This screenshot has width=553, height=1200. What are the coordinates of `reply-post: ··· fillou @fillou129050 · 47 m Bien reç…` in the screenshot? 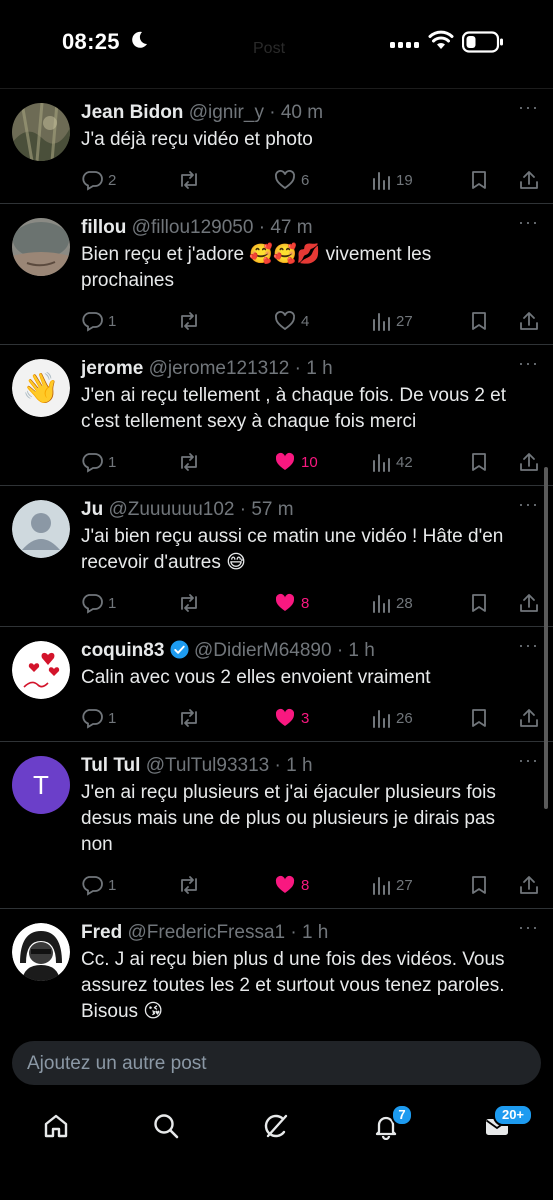 It's located at (276, 274).